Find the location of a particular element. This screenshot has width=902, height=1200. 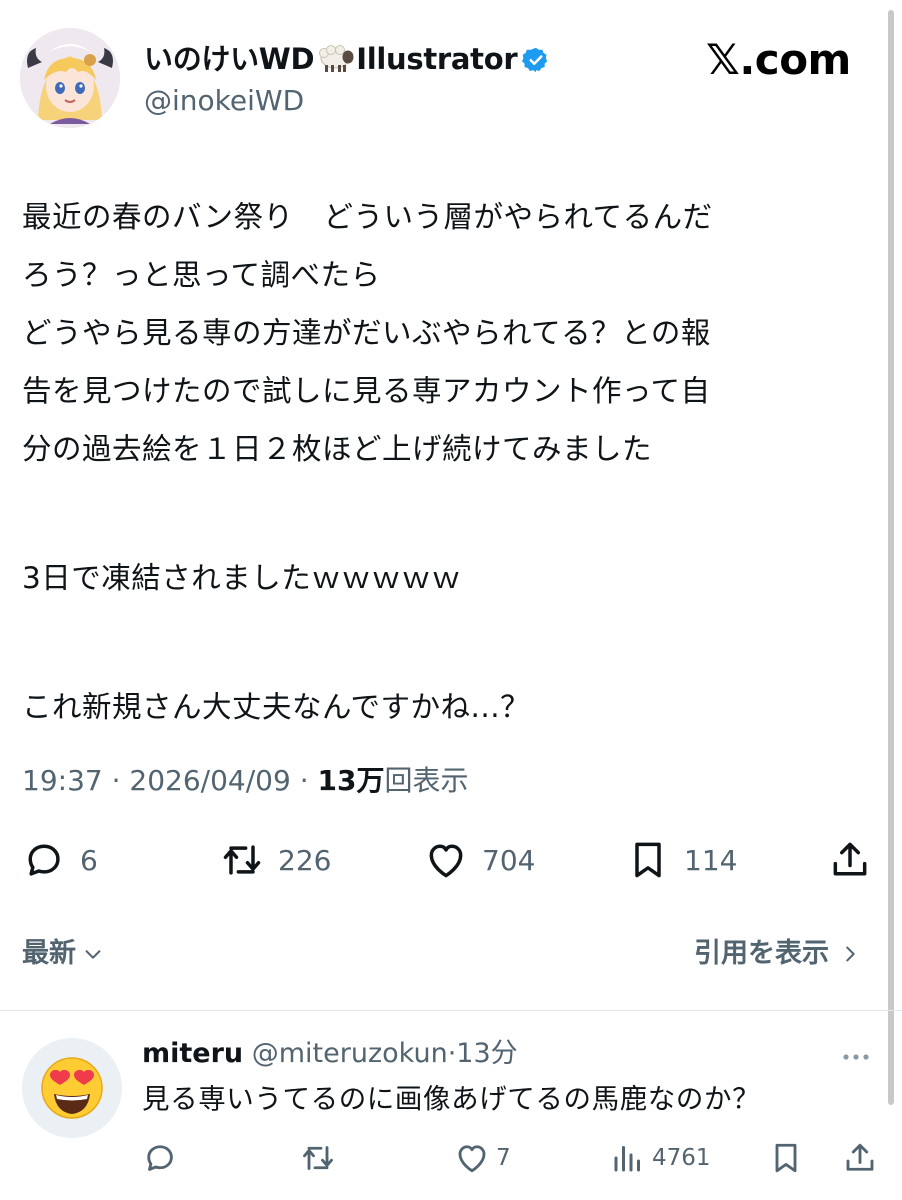

view-quotes-link: 引用を表示 is located at coordinates (777, 954).